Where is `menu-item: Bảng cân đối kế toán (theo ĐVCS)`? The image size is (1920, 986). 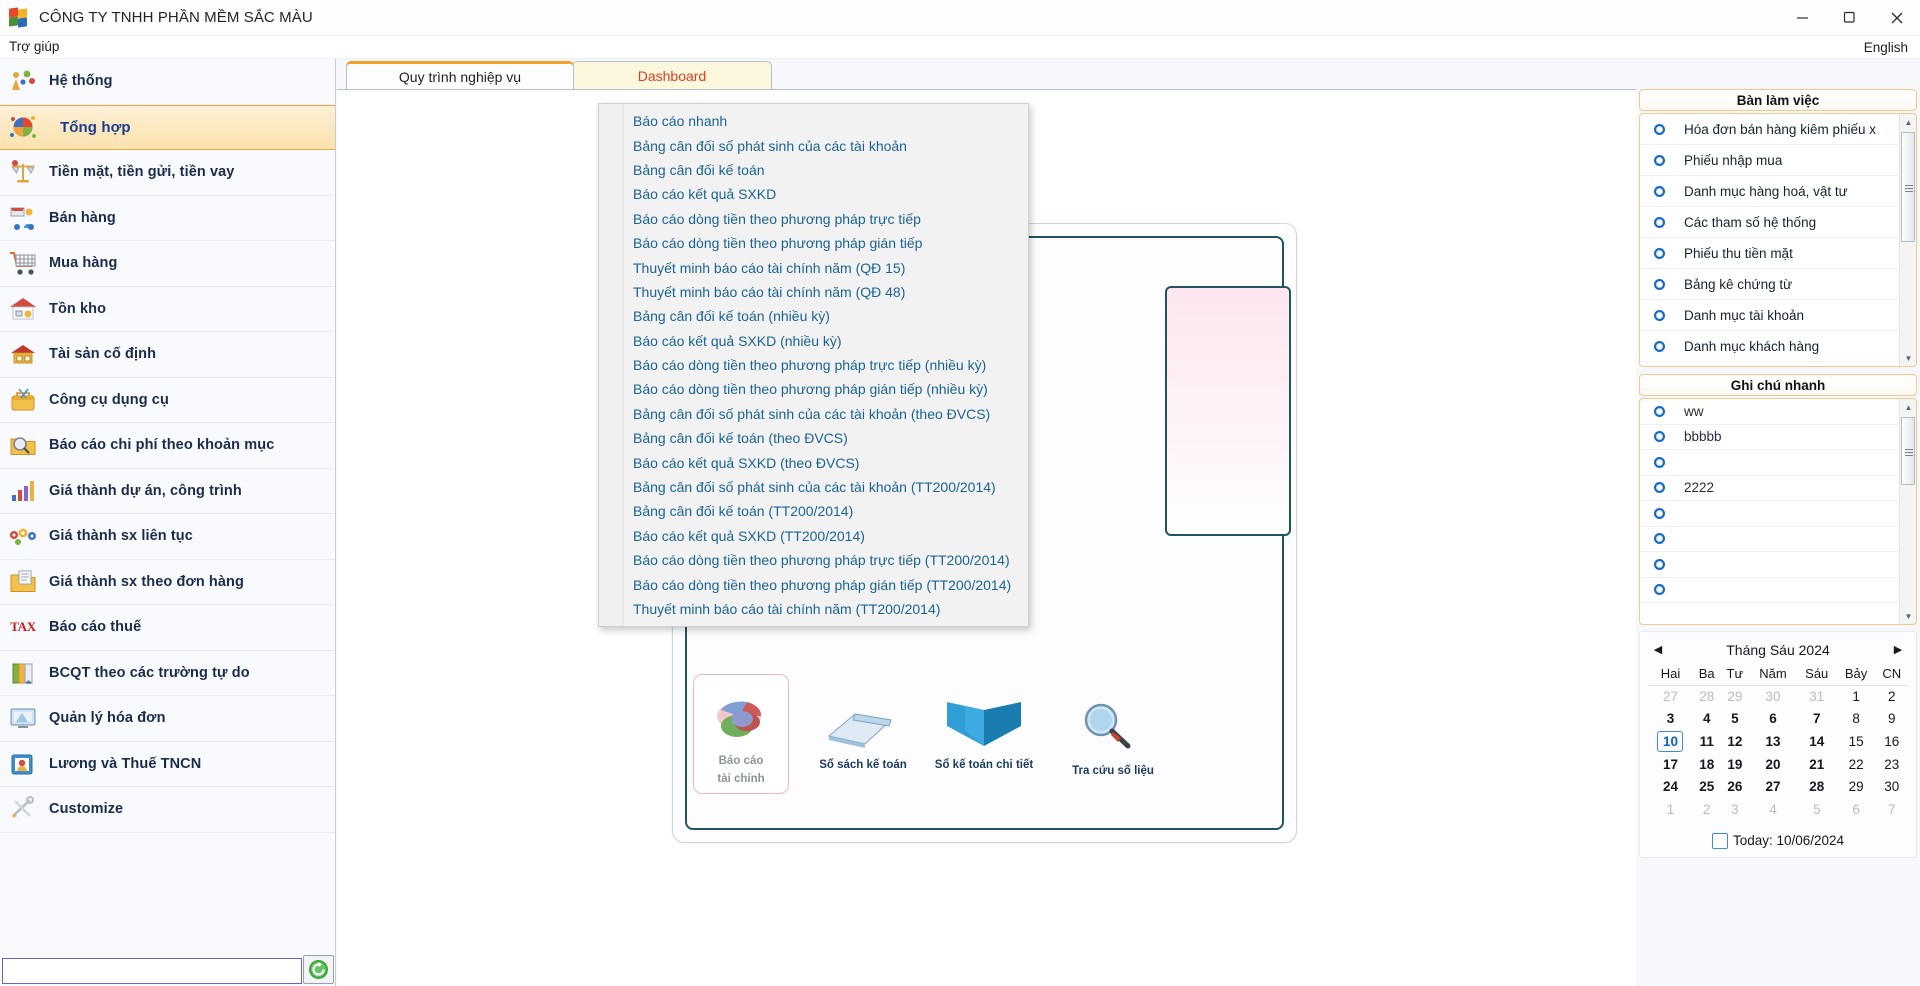 menu-item: Bảng cân đối kế toán (theo ĐVCS) is located at coordinates (826, 438).